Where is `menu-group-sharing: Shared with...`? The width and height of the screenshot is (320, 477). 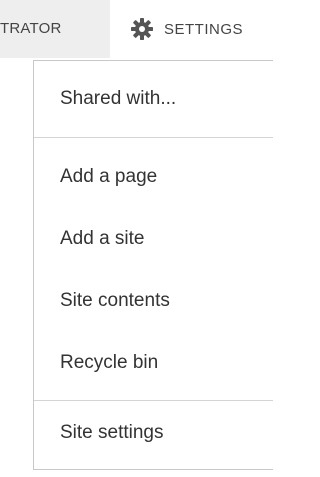
menu-group-sharing: Shared with... is located at coordinates (153, 99).